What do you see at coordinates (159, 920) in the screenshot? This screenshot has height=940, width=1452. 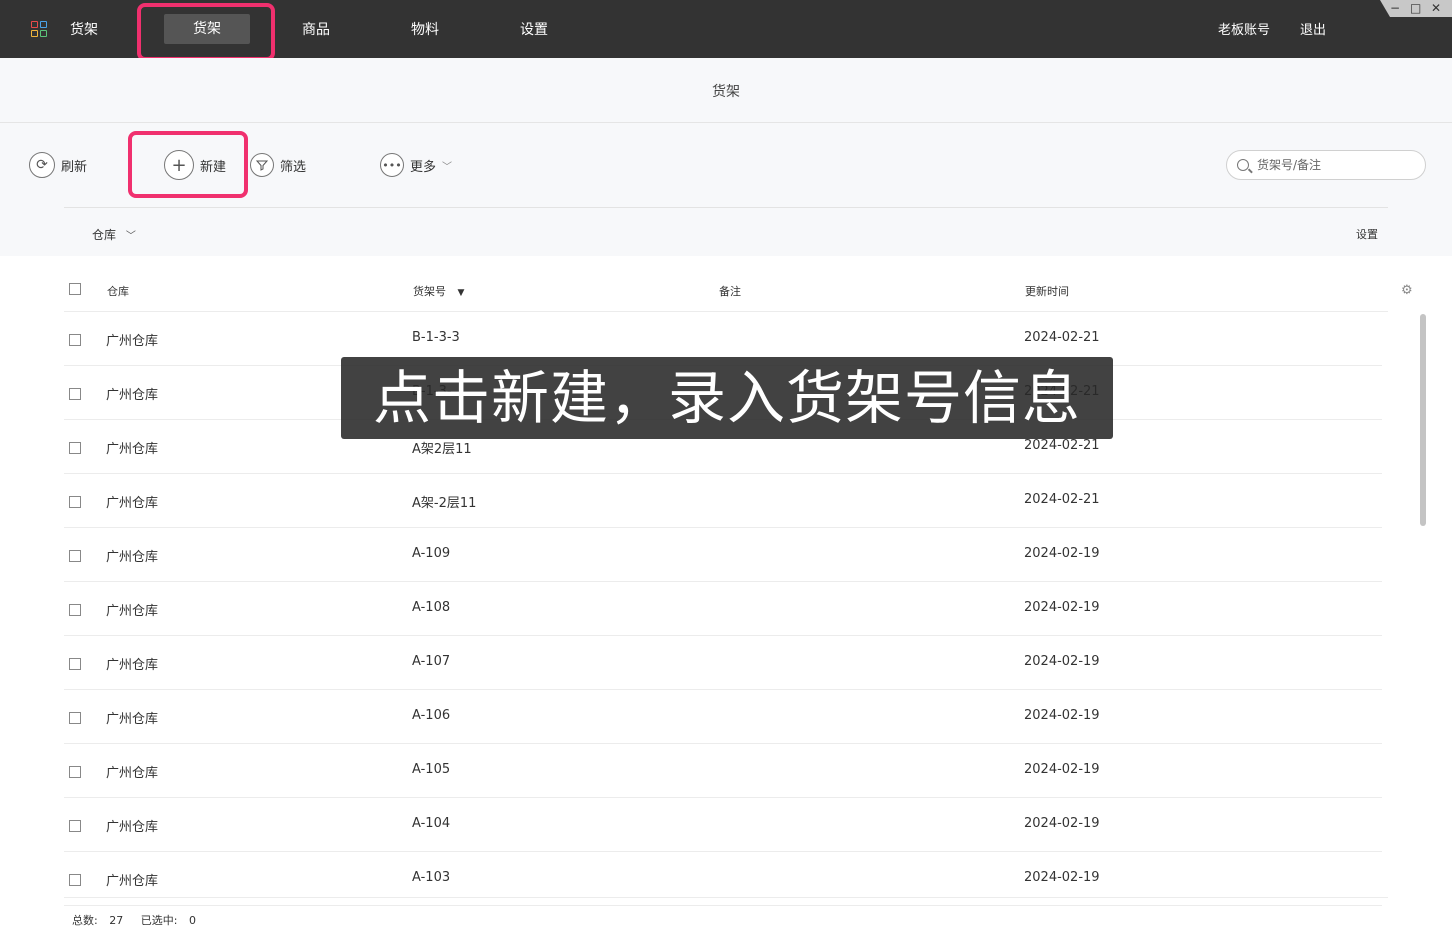 I see `selected-label: 已选中:` at bounding box center [159, 920].